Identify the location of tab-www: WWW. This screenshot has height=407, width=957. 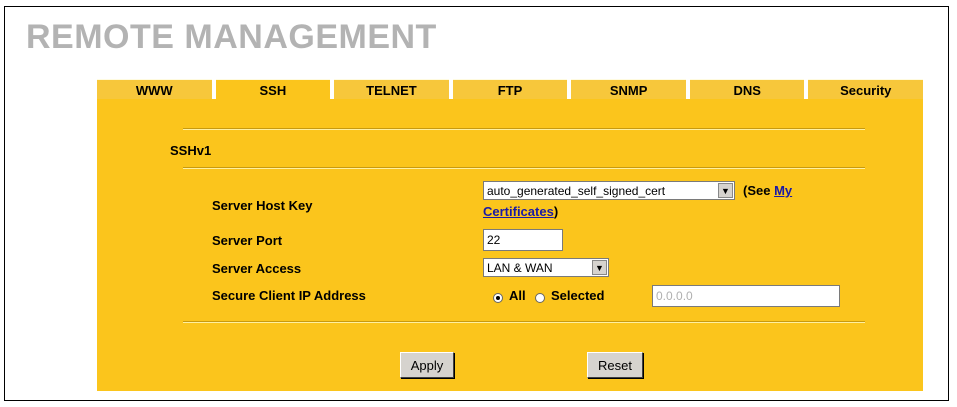
(154, 90).